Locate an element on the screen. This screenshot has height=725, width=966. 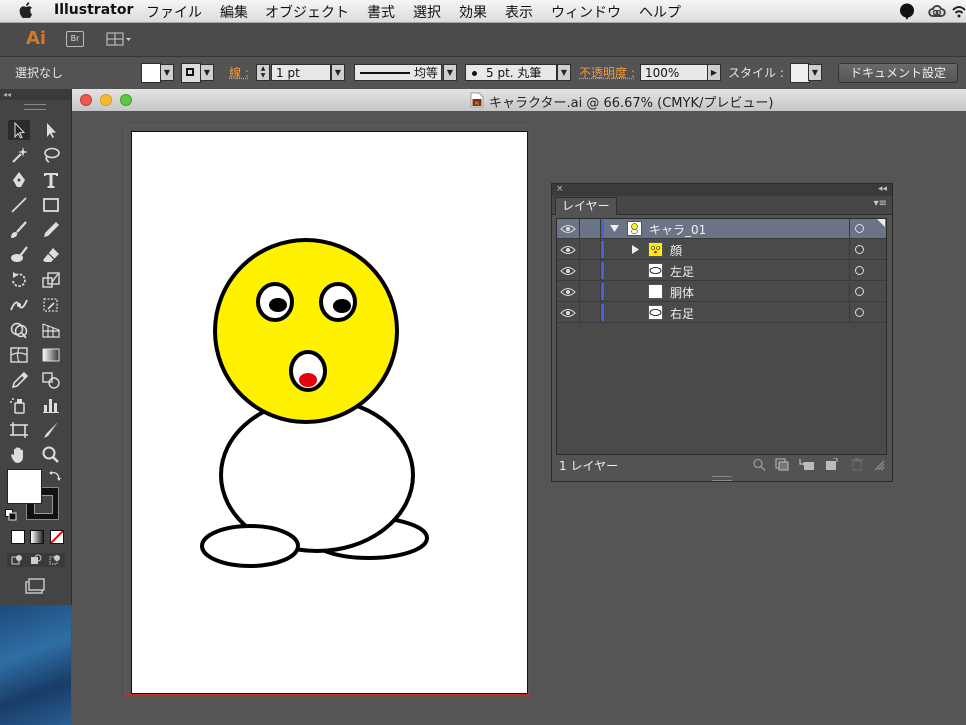
face is located at coordinates (306, 331).